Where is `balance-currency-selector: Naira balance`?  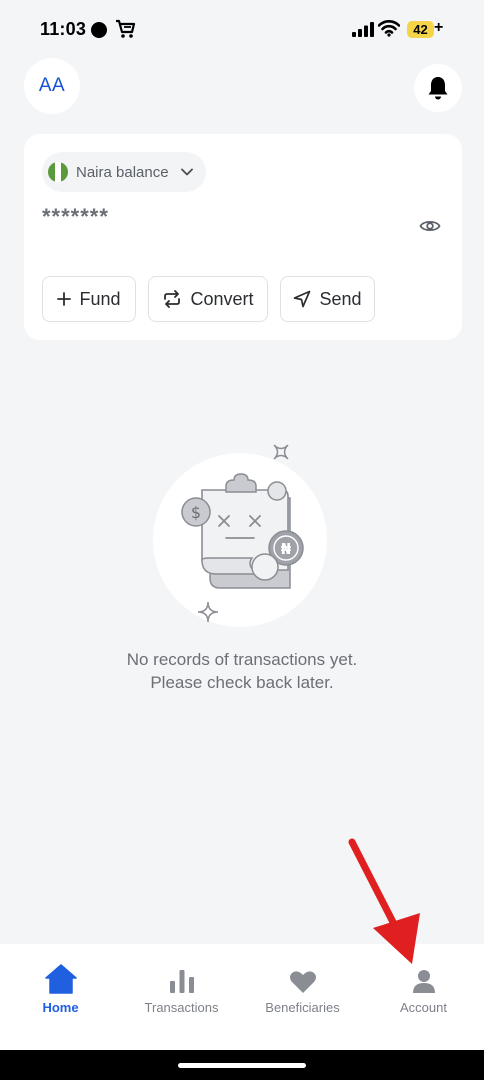
balance-currency-selector: Naira balance is located at coordinates (124, 172).